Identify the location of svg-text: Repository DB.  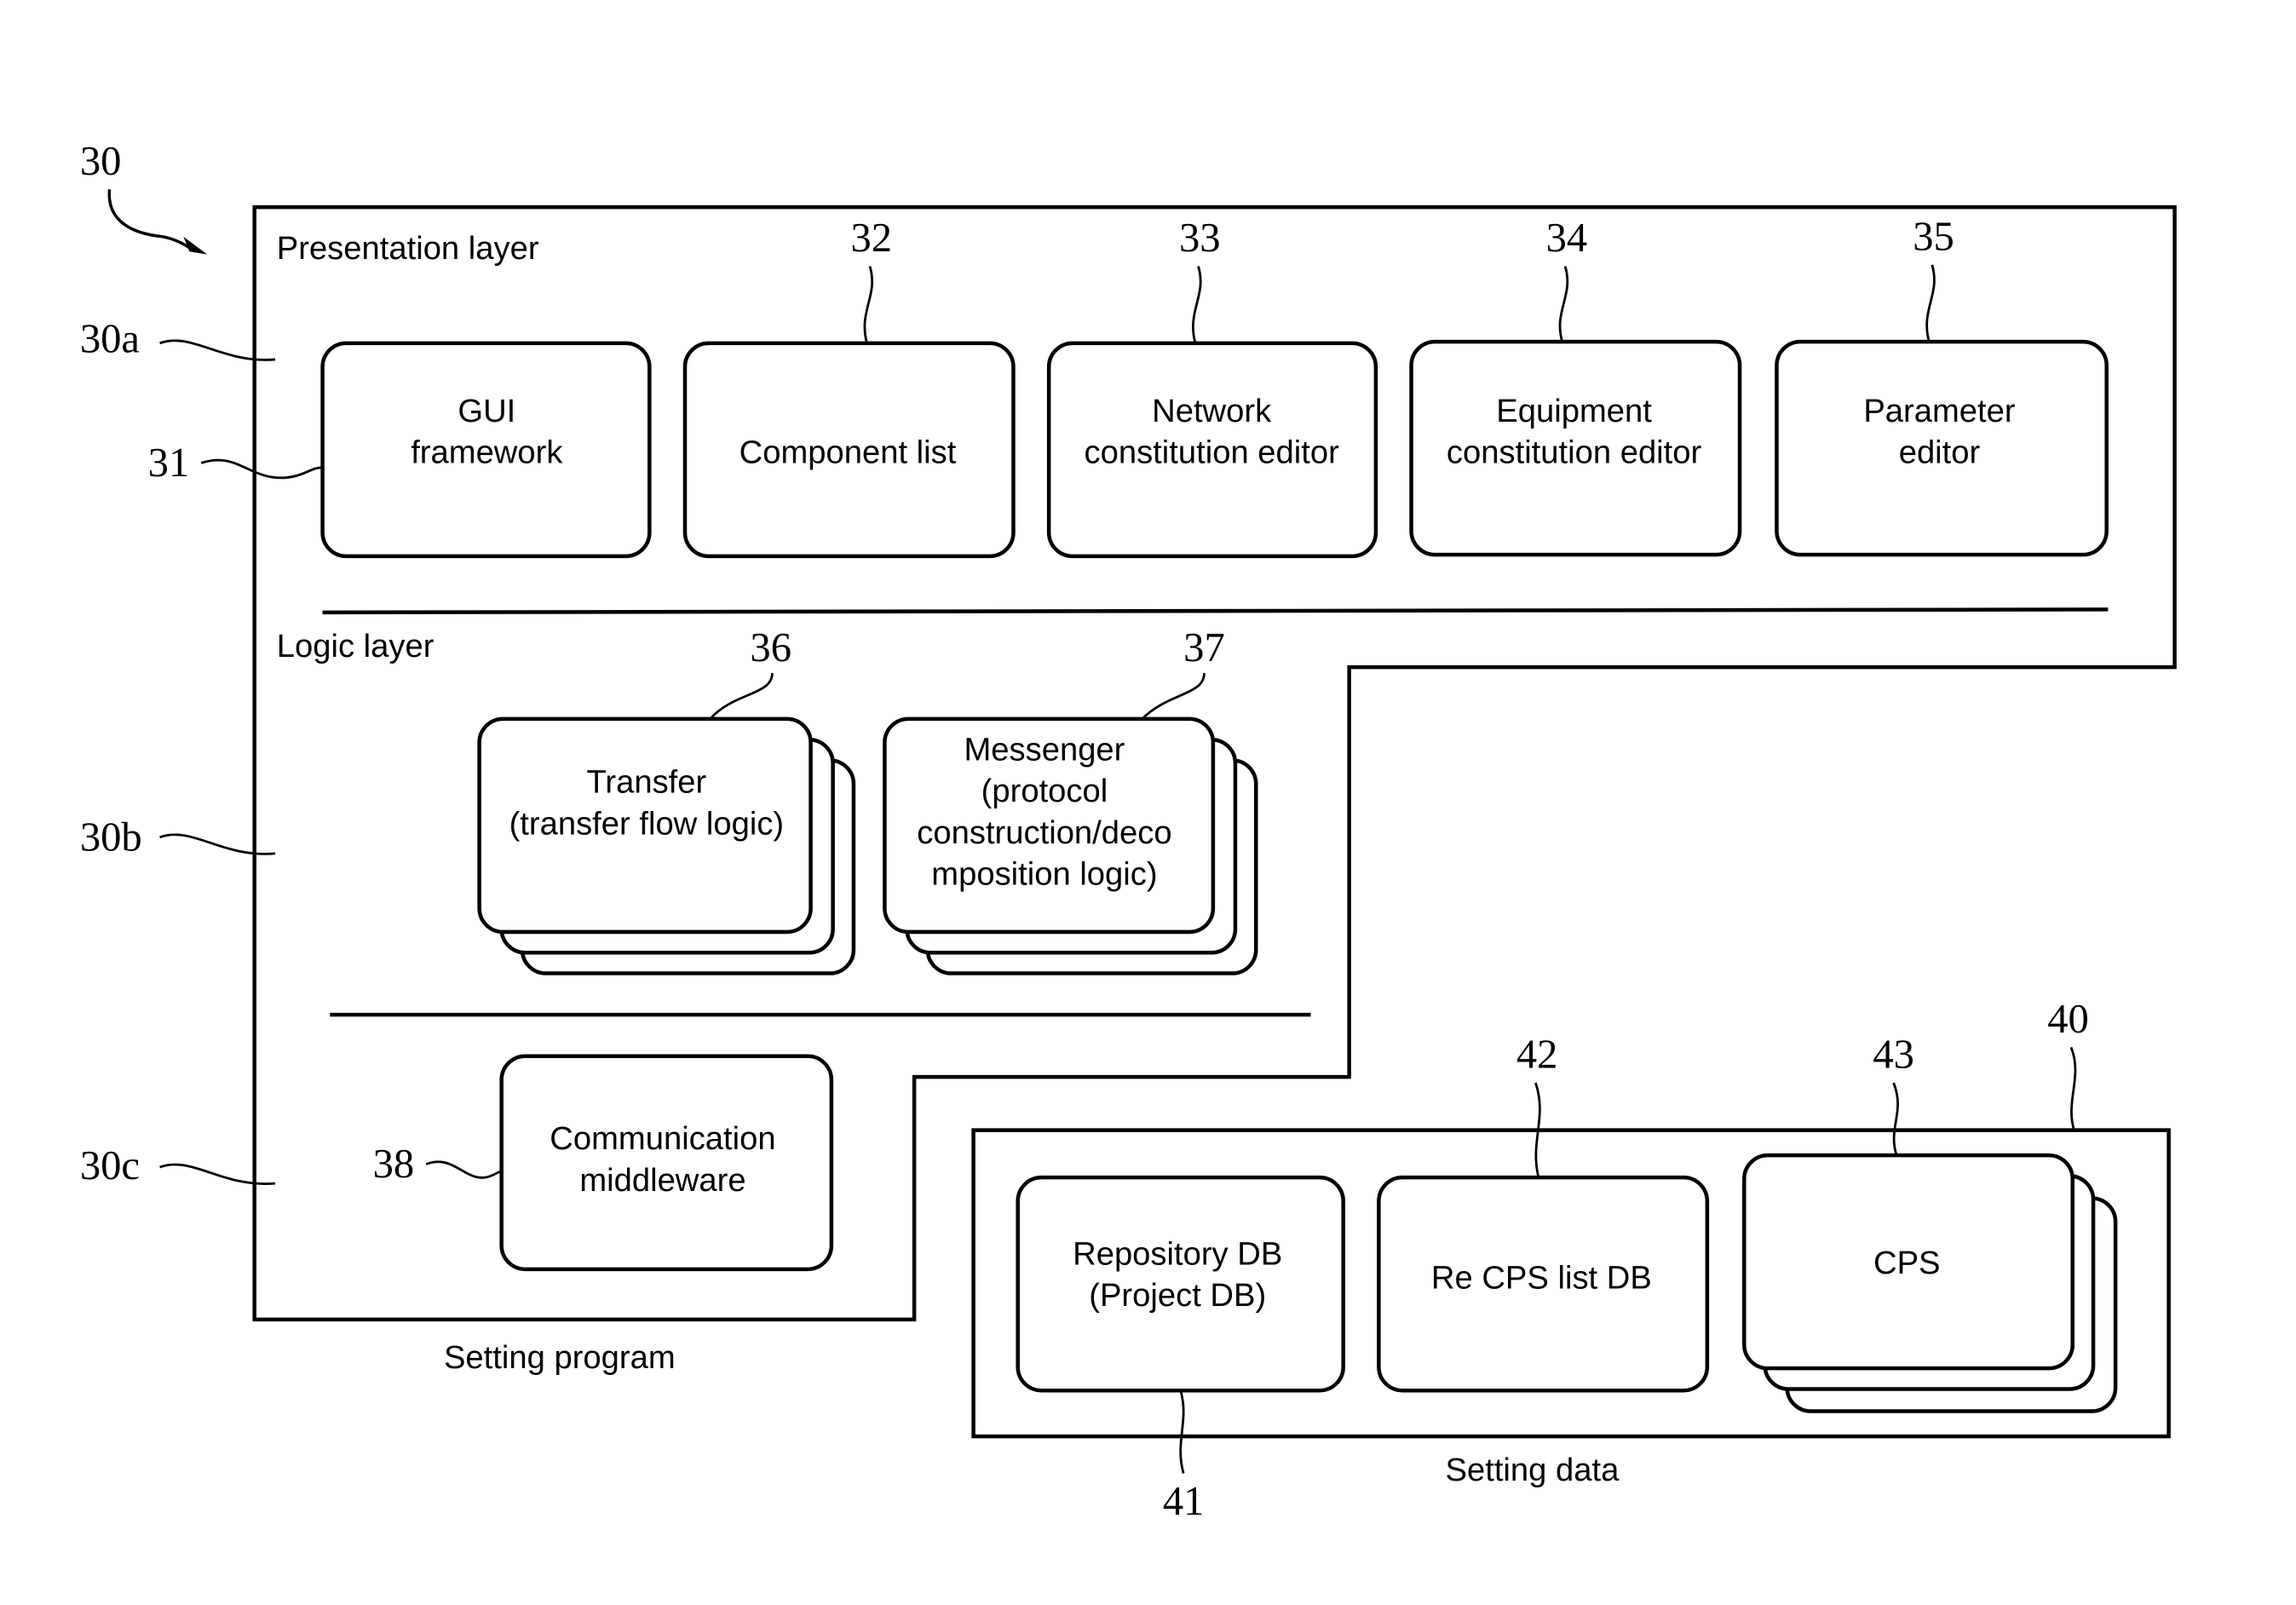
(1177, 1254).